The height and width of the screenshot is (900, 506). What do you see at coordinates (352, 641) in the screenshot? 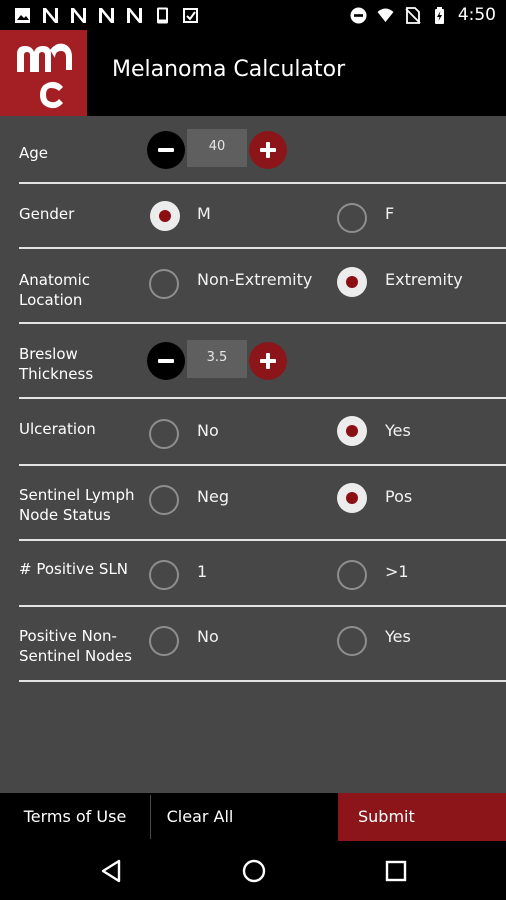
I see `non-sentinel-yes-radio` at bounding box center [352, 641].